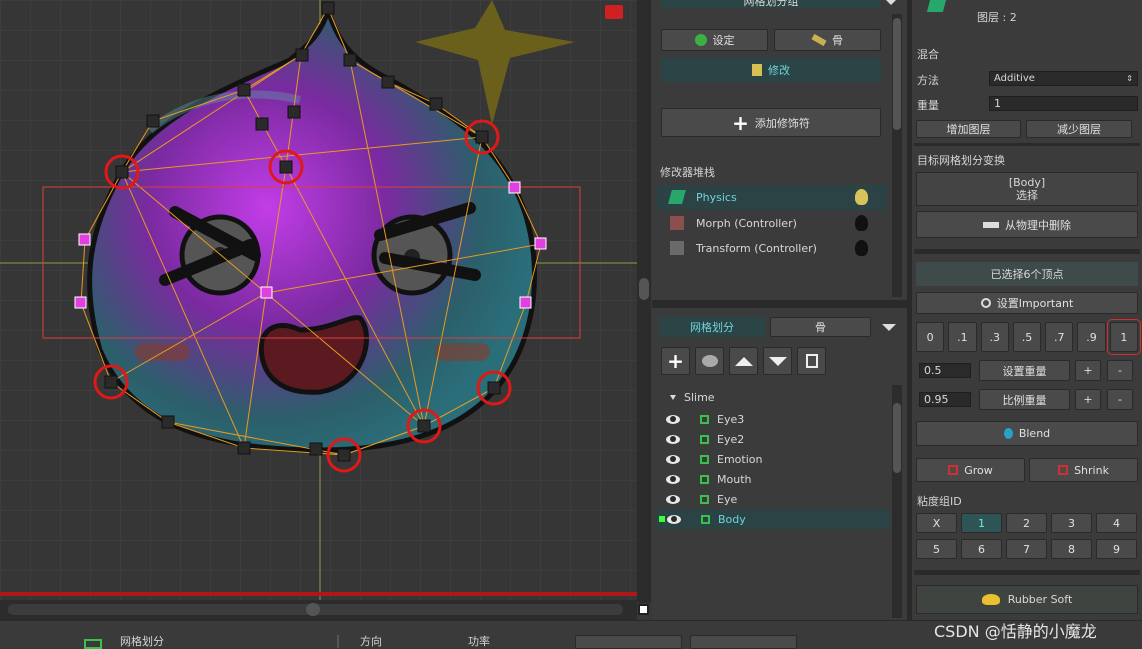 This screenshot has height=649, width=1142. What do you see at coordinates (772, 197) in the screenshot?
I see `modifier-row-physics: Physics` at bounding box center [772, 197].